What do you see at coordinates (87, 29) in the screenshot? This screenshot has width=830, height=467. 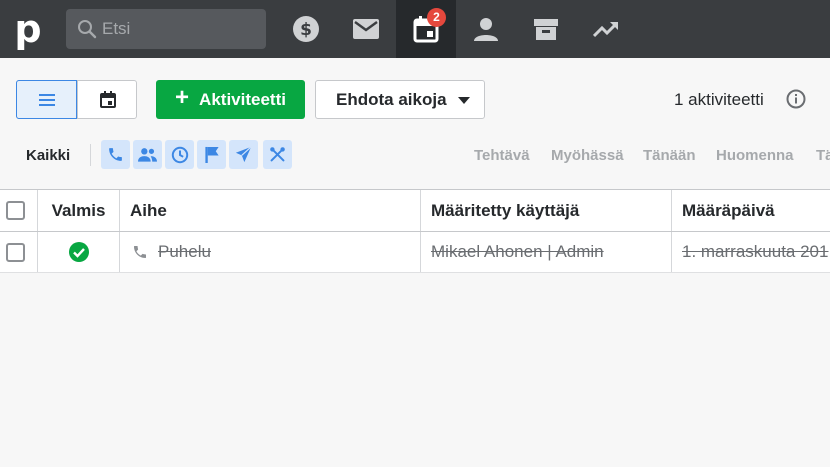 I see `search-icon` at bounding box center [87, 29].